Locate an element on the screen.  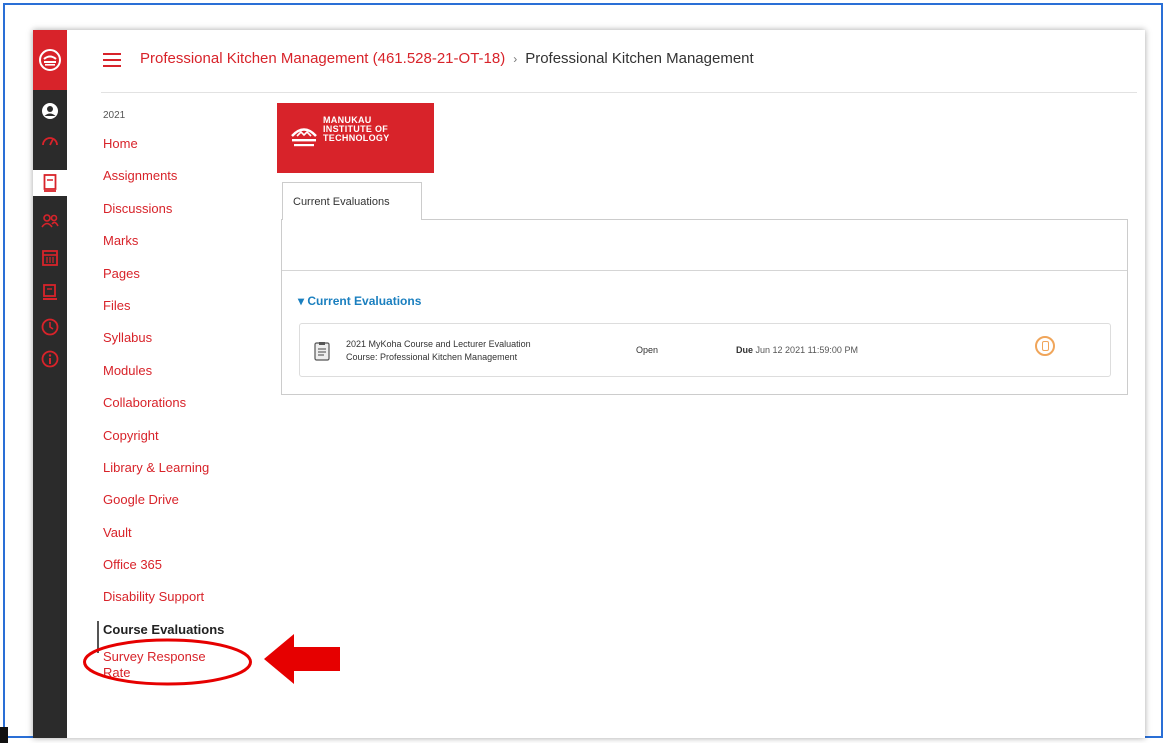
course-term: 2021 is located at coordinates (114, 115).